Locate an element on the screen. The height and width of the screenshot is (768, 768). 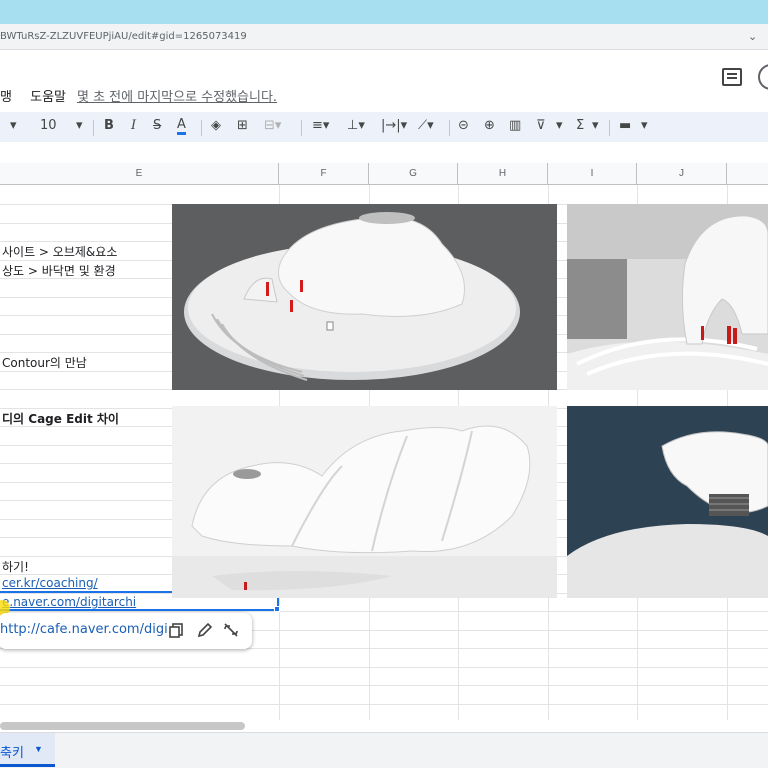
unlink-icon is located at coordinates (231, 630).